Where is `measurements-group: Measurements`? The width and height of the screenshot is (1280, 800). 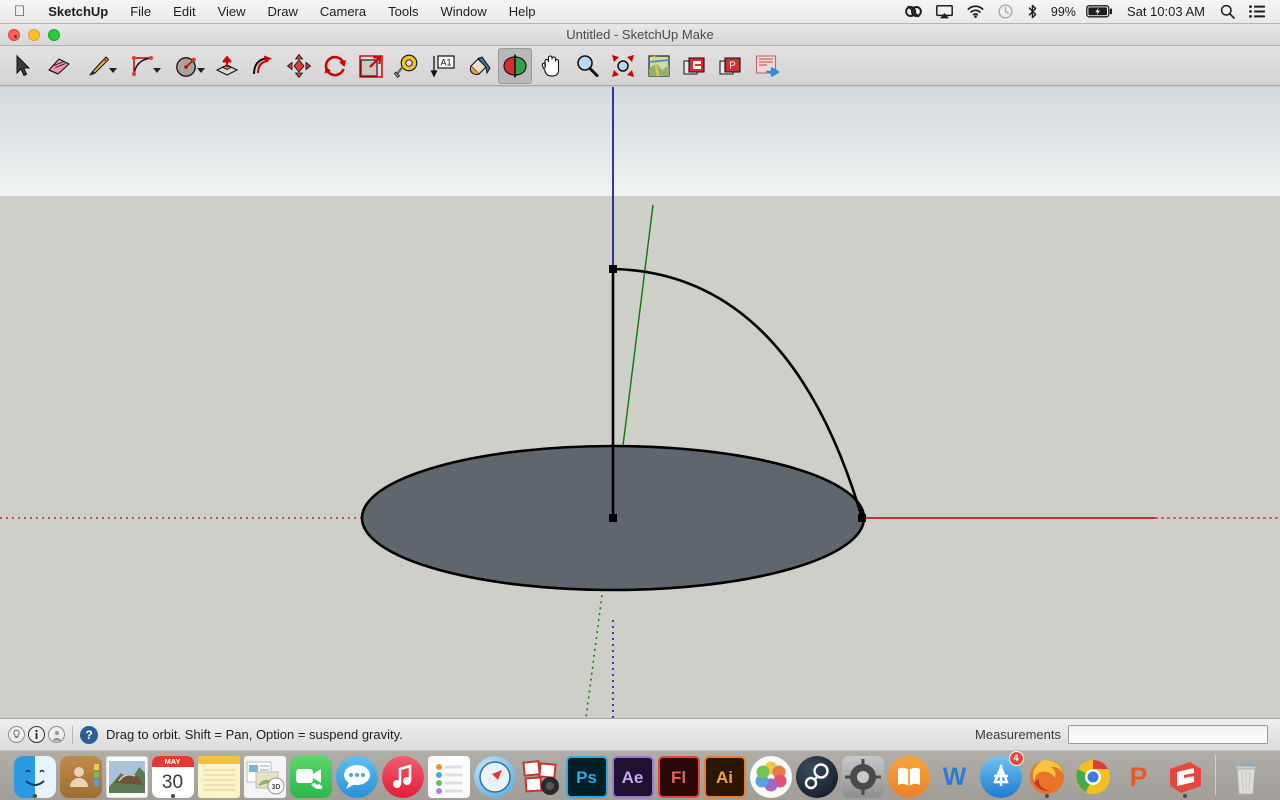 measurements-group: Measurements is located at coordinates (1123, 734).